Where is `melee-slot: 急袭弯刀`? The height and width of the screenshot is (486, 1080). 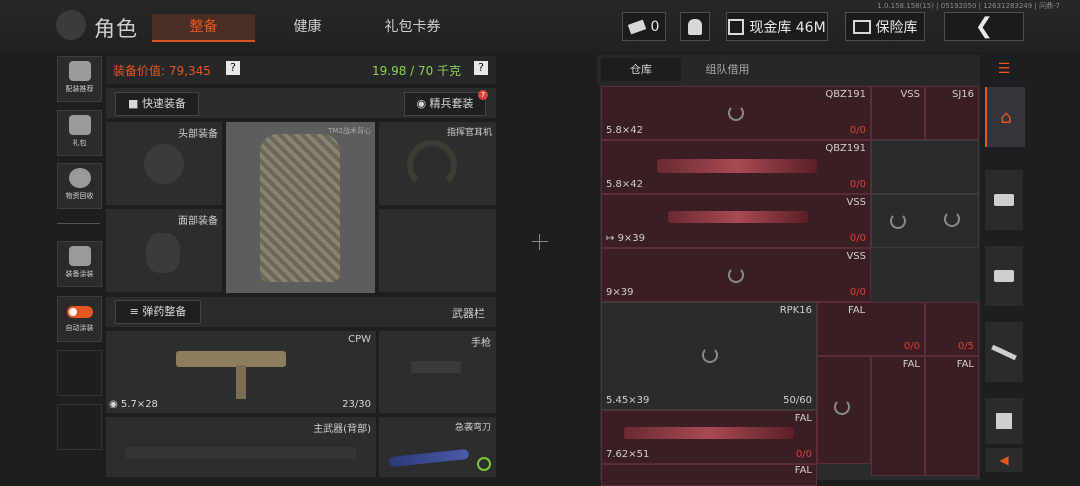 melee-slot: 急袭弯刀 is located at coordinates (437, 447).